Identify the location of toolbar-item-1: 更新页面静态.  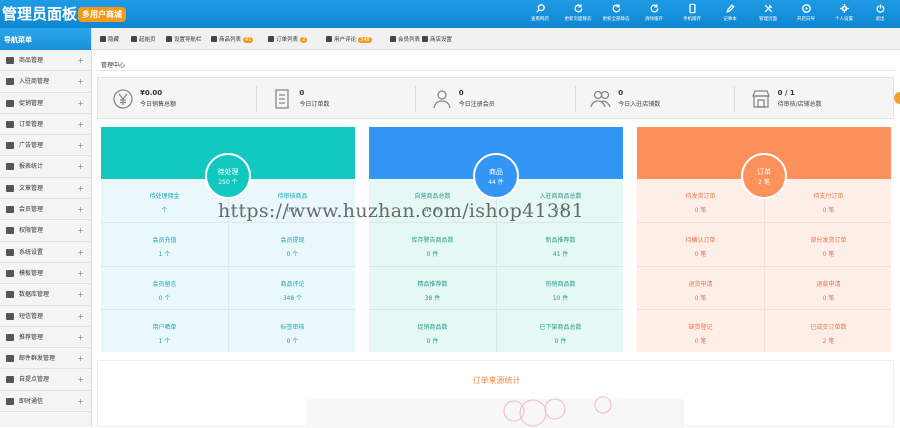
(578, 14).